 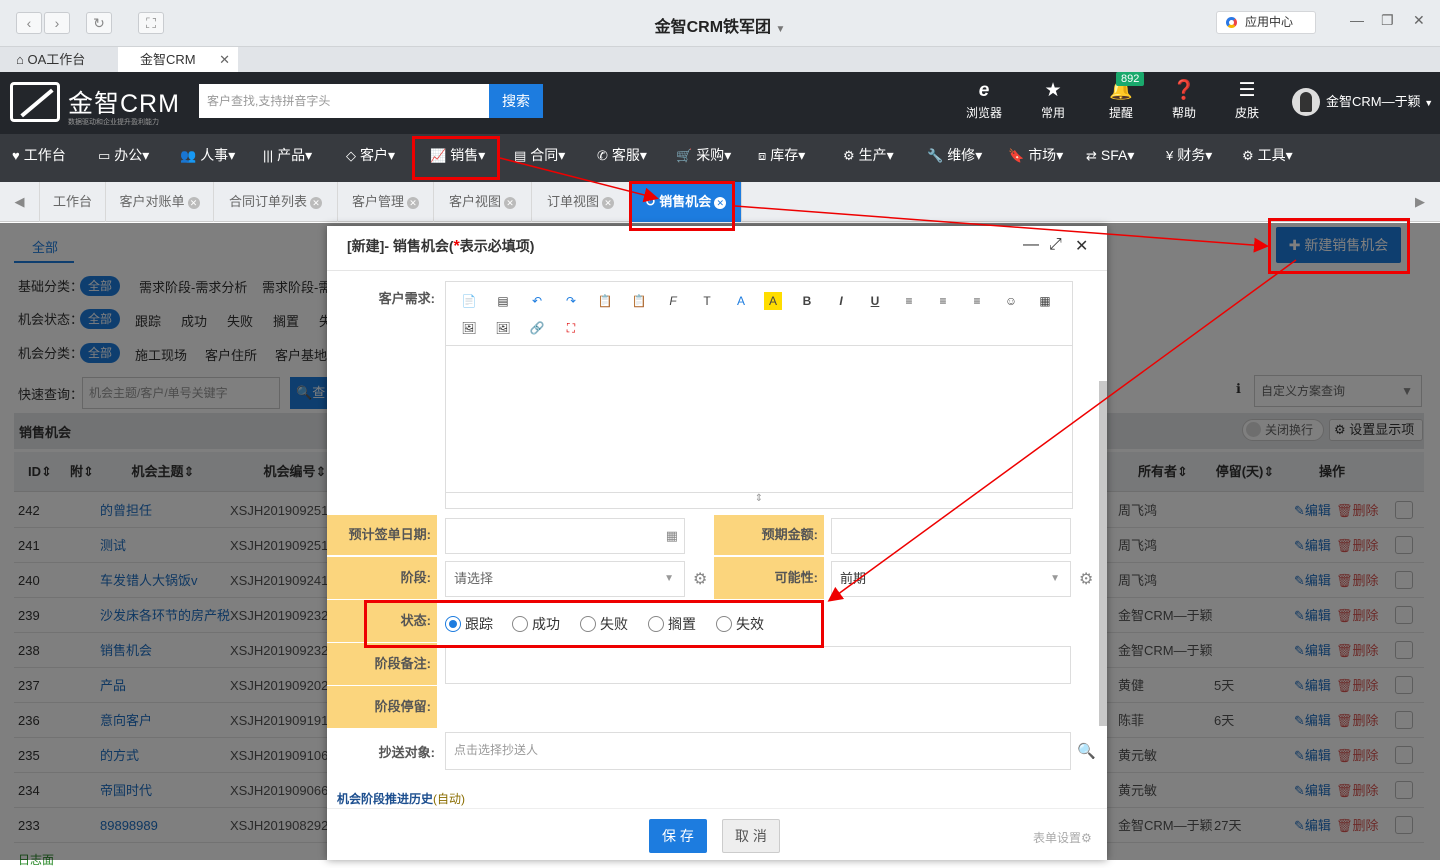 I want to click on tab-label: 工作台, so click(x=72, y=201).